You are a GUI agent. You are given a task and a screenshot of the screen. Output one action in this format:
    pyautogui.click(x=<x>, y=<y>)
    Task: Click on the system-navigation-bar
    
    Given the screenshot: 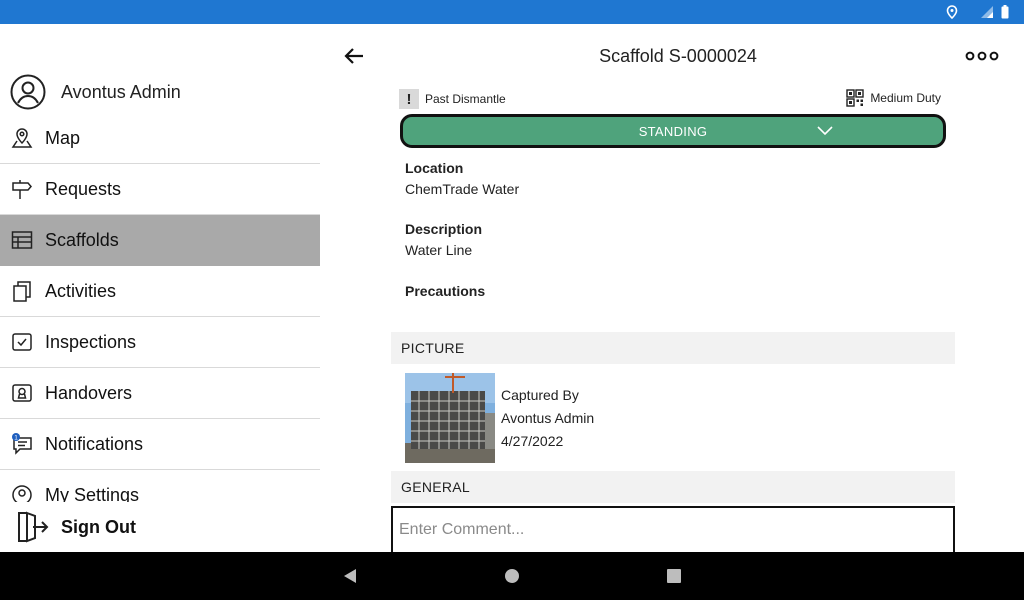 What is the action you would take?
    pyautogui.click(x=512, y=576)
    